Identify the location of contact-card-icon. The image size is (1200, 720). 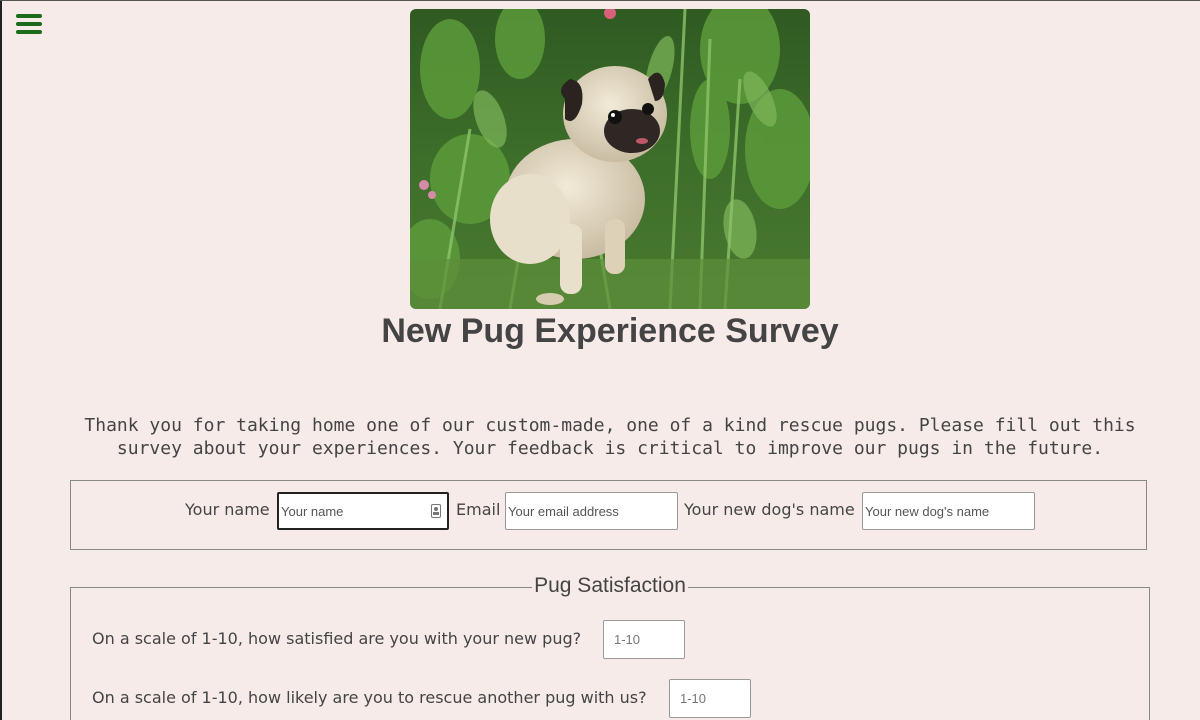
(436, 511).